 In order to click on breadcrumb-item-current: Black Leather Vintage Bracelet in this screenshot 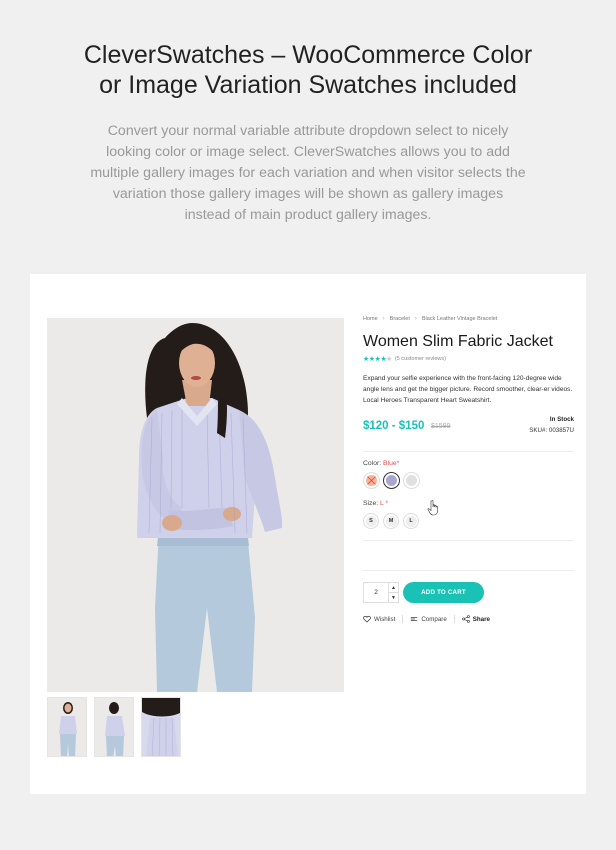, I will do `click(459, 319)`.